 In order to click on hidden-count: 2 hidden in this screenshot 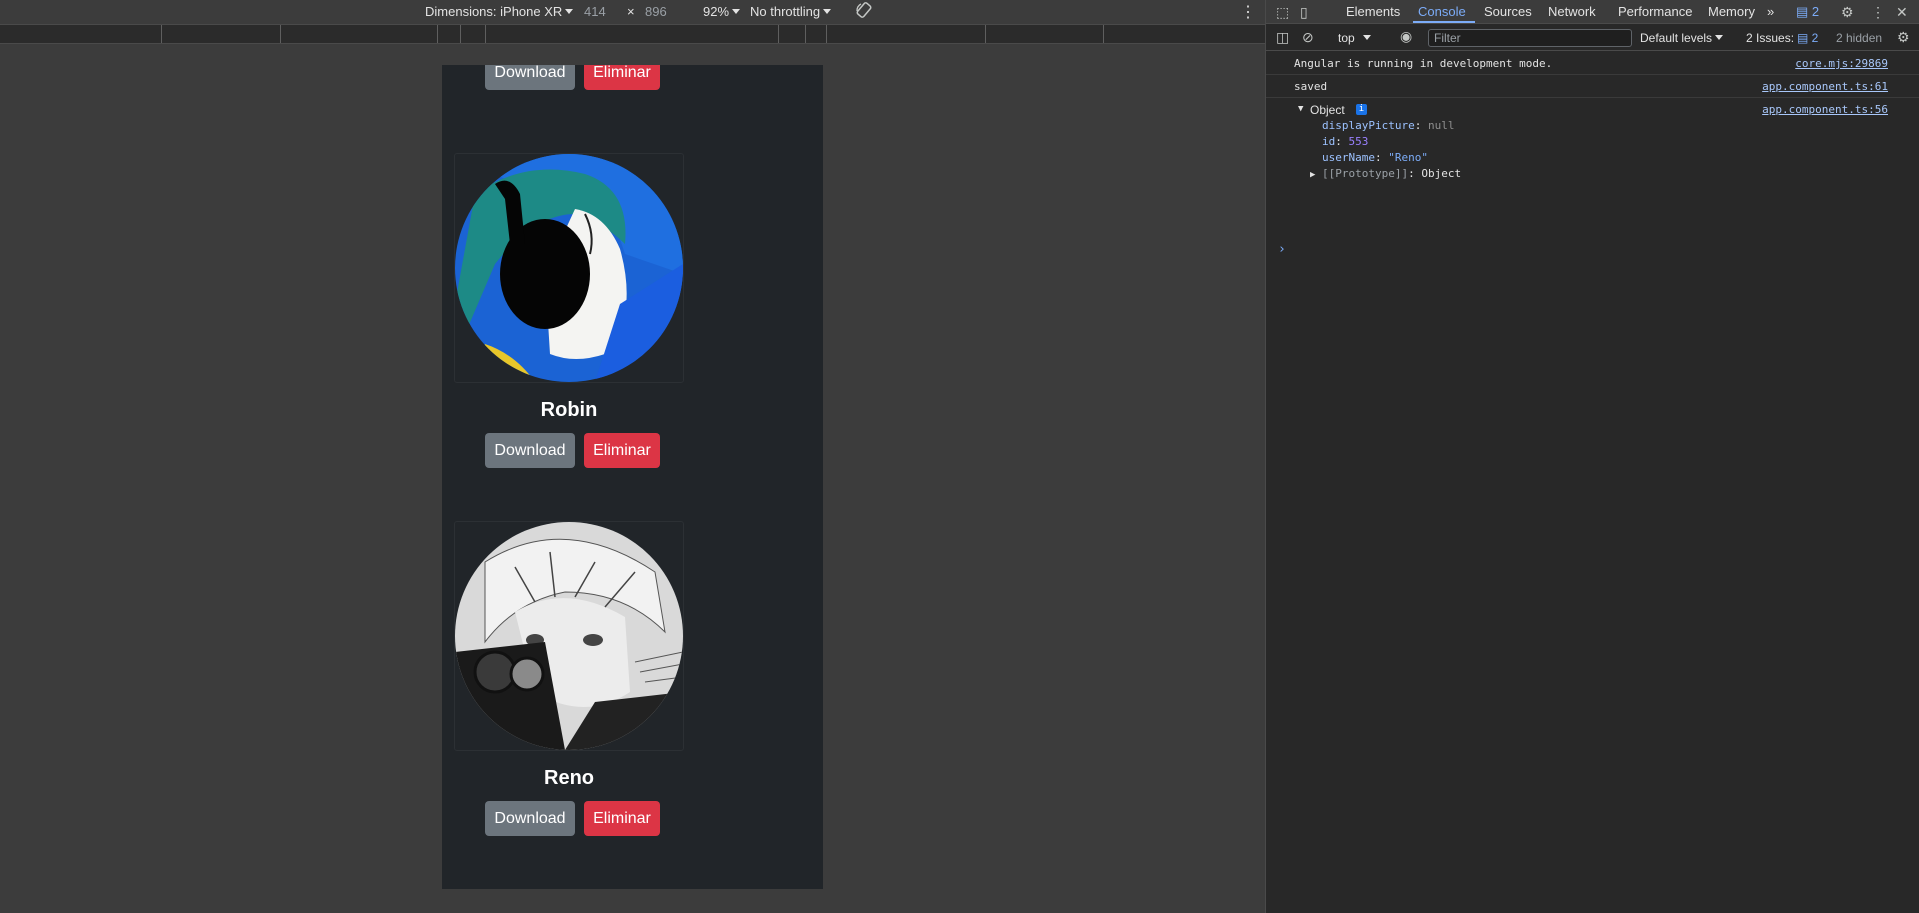, I will do `click(1859, 38)`.